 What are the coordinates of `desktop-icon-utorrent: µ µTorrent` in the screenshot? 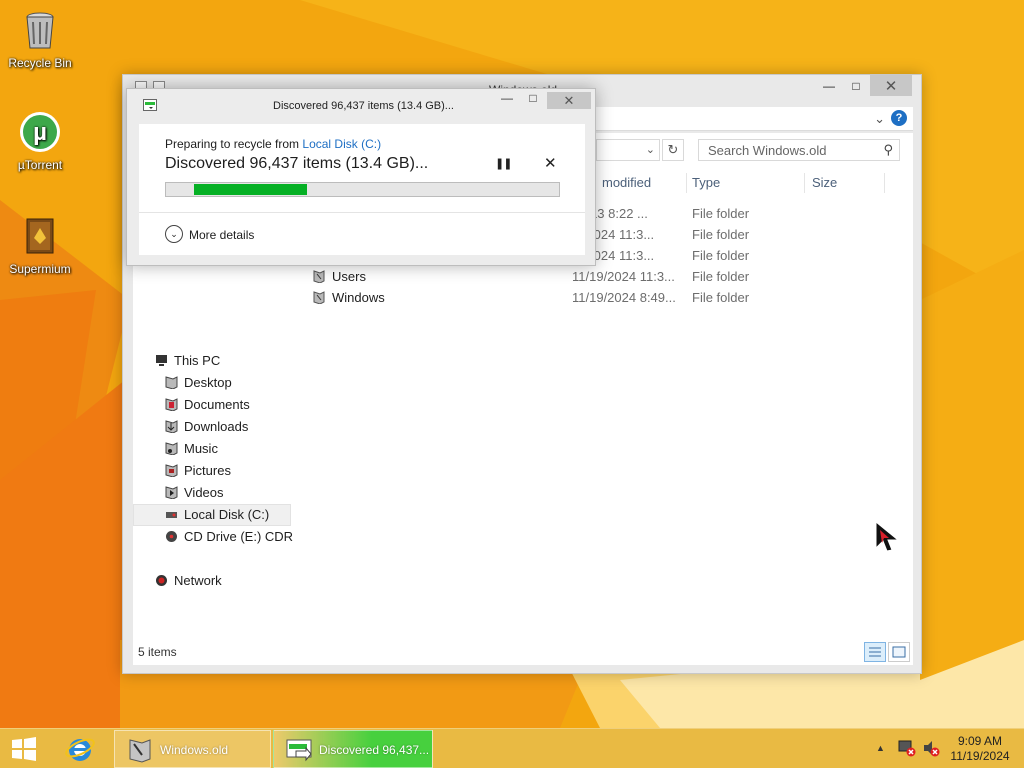 It's located at (40, 141).